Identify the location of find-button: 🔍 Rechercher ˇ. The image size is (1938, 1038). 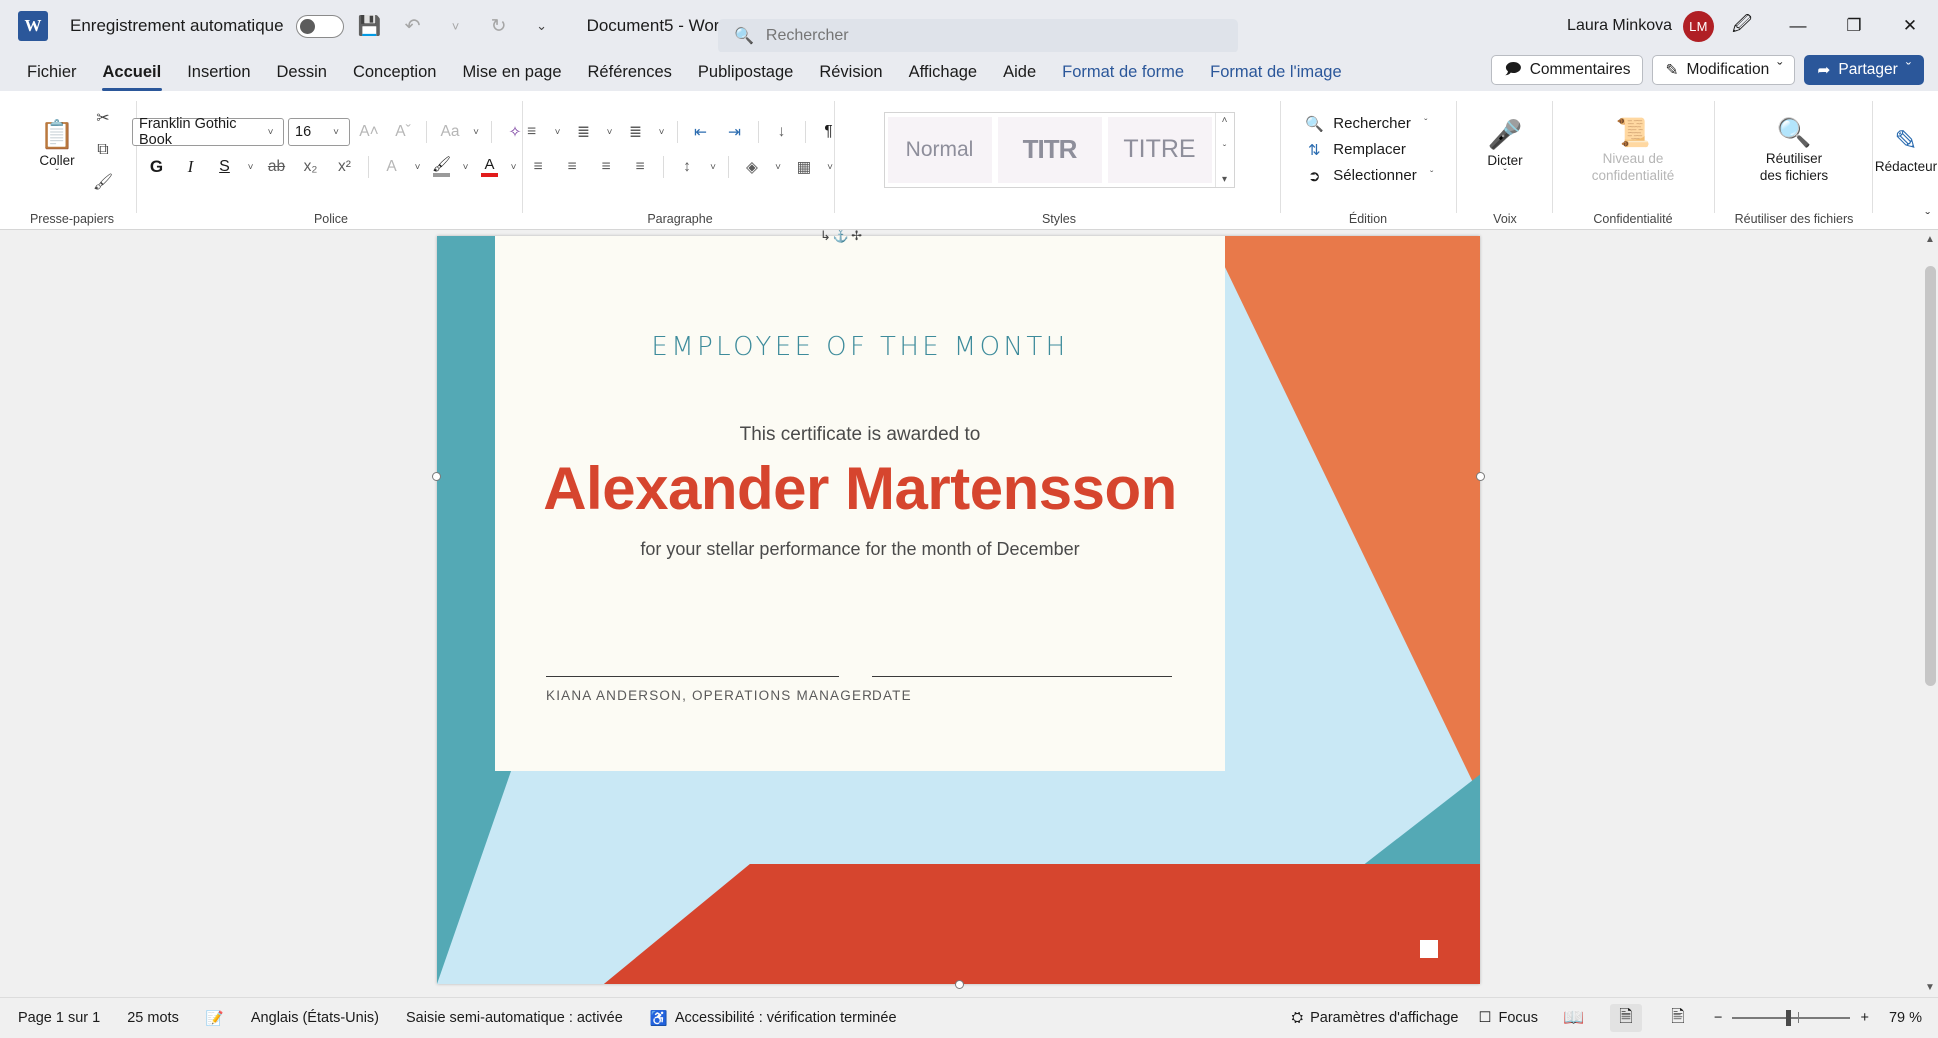
(1370, 124).